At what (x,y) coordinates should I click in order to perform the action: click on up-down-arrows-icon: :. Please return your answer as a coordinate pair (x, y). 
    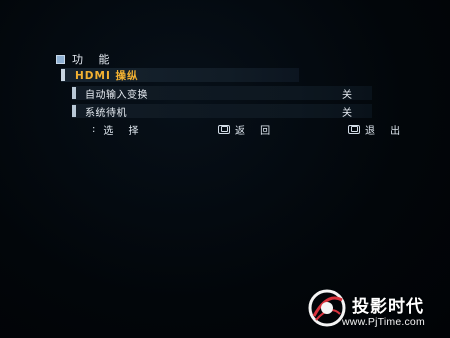
    Looking at the image, I should click on (94, 129).